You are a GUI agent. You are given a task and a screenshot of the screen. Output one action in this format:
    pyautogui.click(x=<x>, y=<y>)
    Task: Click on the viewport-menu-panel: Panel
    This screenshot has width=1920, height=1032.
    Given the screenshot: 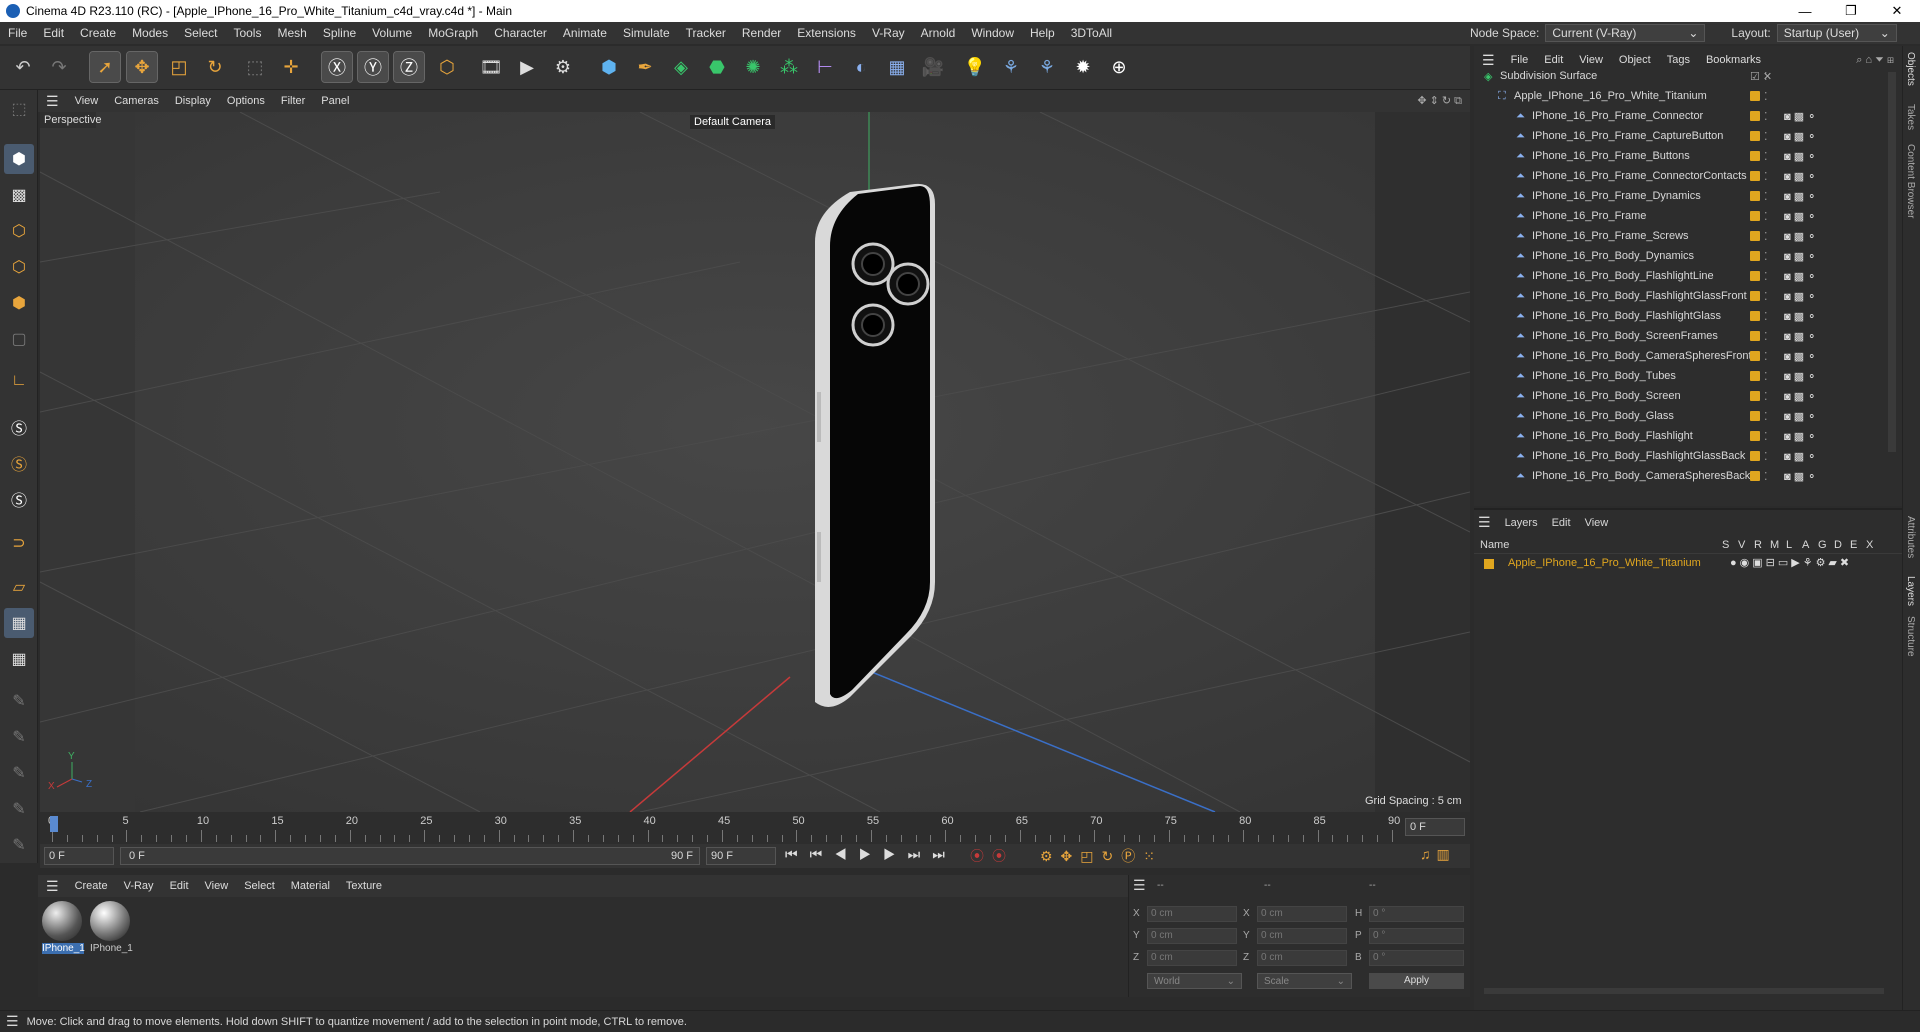 What is the action you would take?
    pyautogui.click(x=335, y=101)
    